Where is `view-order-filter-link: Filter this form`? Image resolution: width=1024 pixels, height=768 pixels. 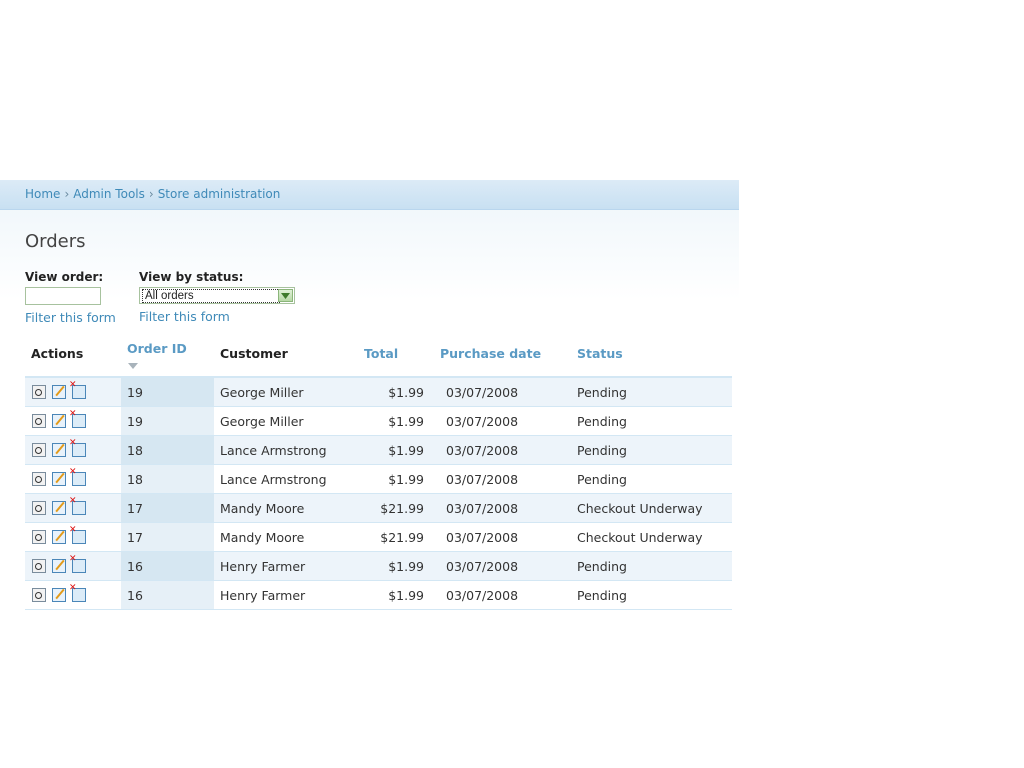 view-order-filter-link: Filter this form is located at coordinates (70, 317).